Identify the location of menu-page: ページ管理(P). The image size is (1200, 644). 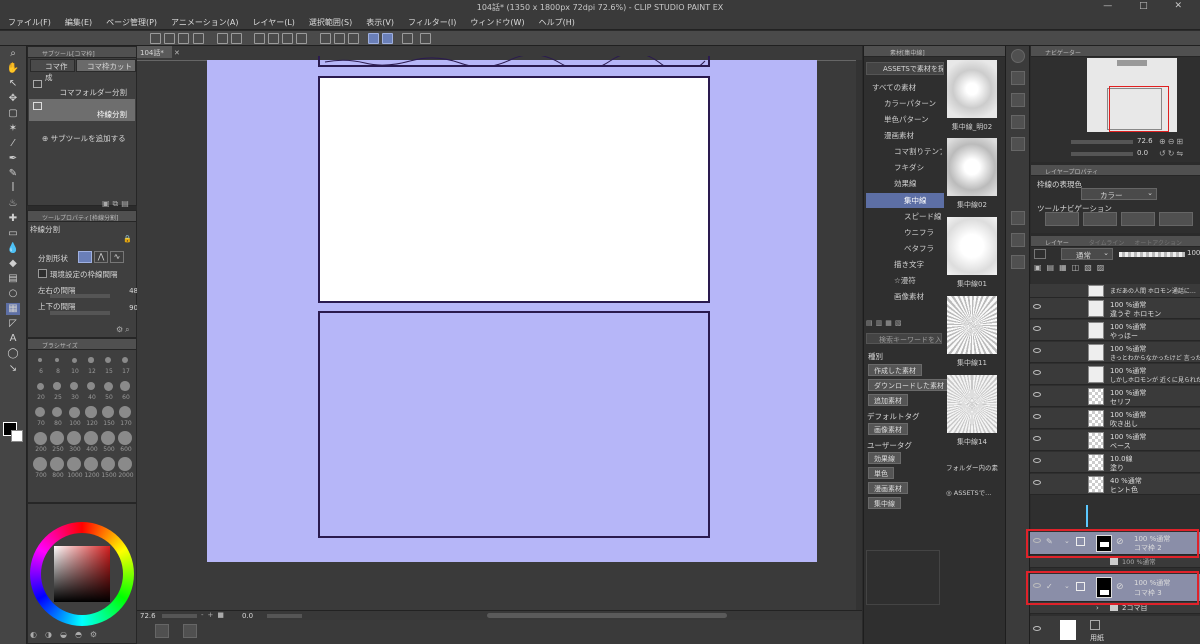
(130, 21).